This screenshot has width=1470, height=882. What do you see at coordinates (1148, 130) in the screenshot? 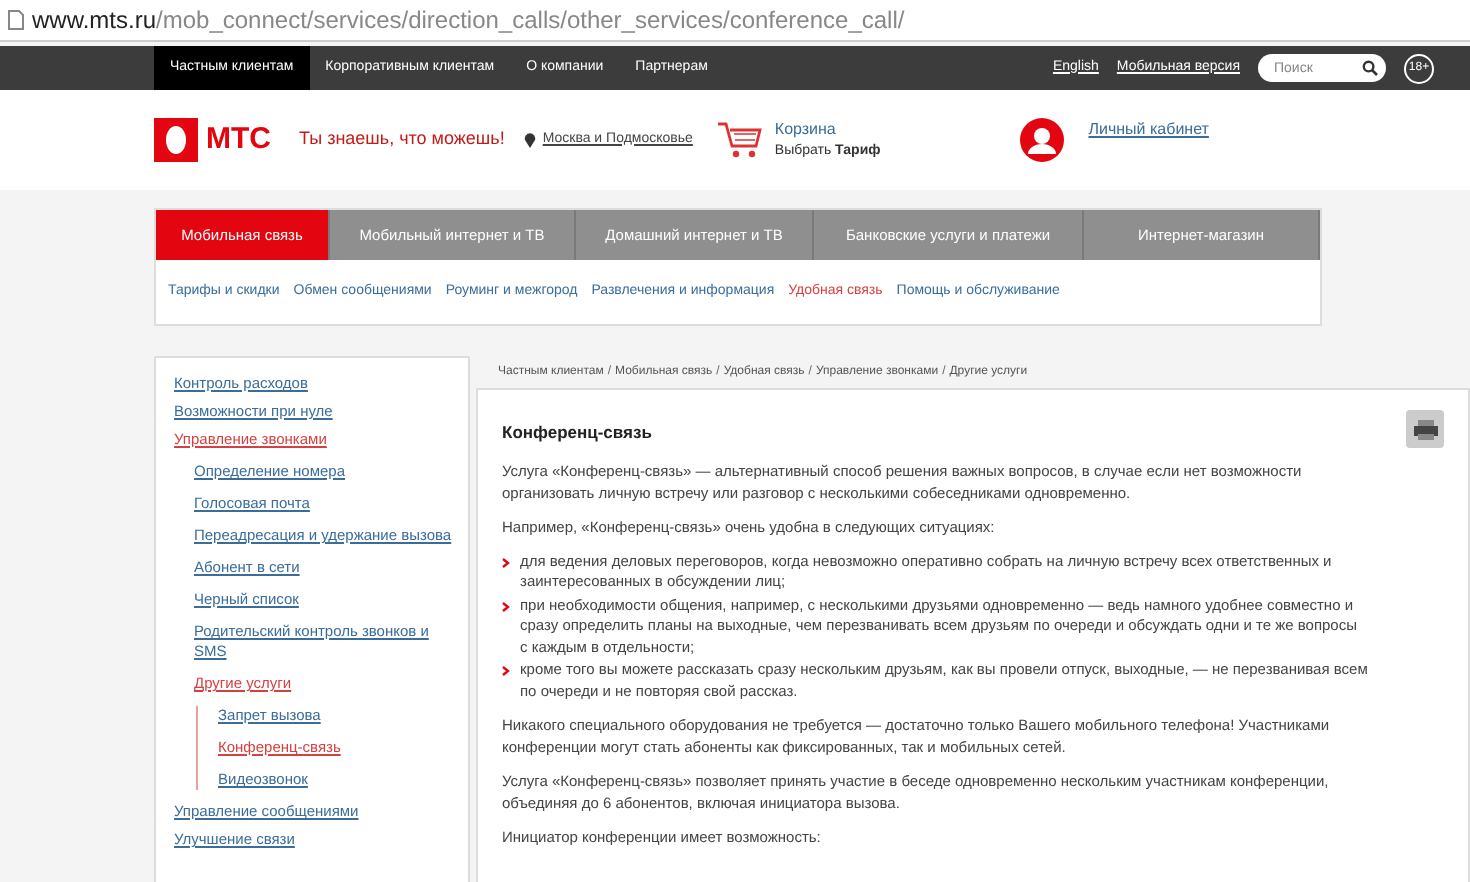
I see `account-link: Личный кабинет` at bounding box center [1148, 130].